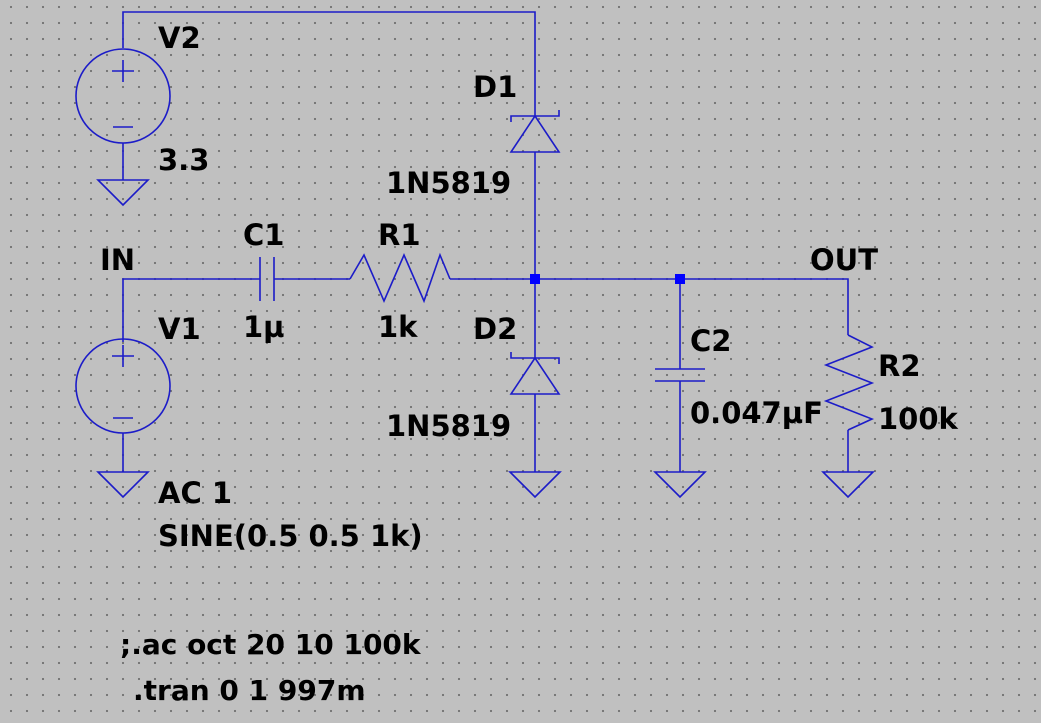 This screenshot has width=1041, height=723. What do you see at coordinates (249, 690) in the screenshot?
I see `tran-directive: .tran 0 1 997m` at bounding box center [249, 690].